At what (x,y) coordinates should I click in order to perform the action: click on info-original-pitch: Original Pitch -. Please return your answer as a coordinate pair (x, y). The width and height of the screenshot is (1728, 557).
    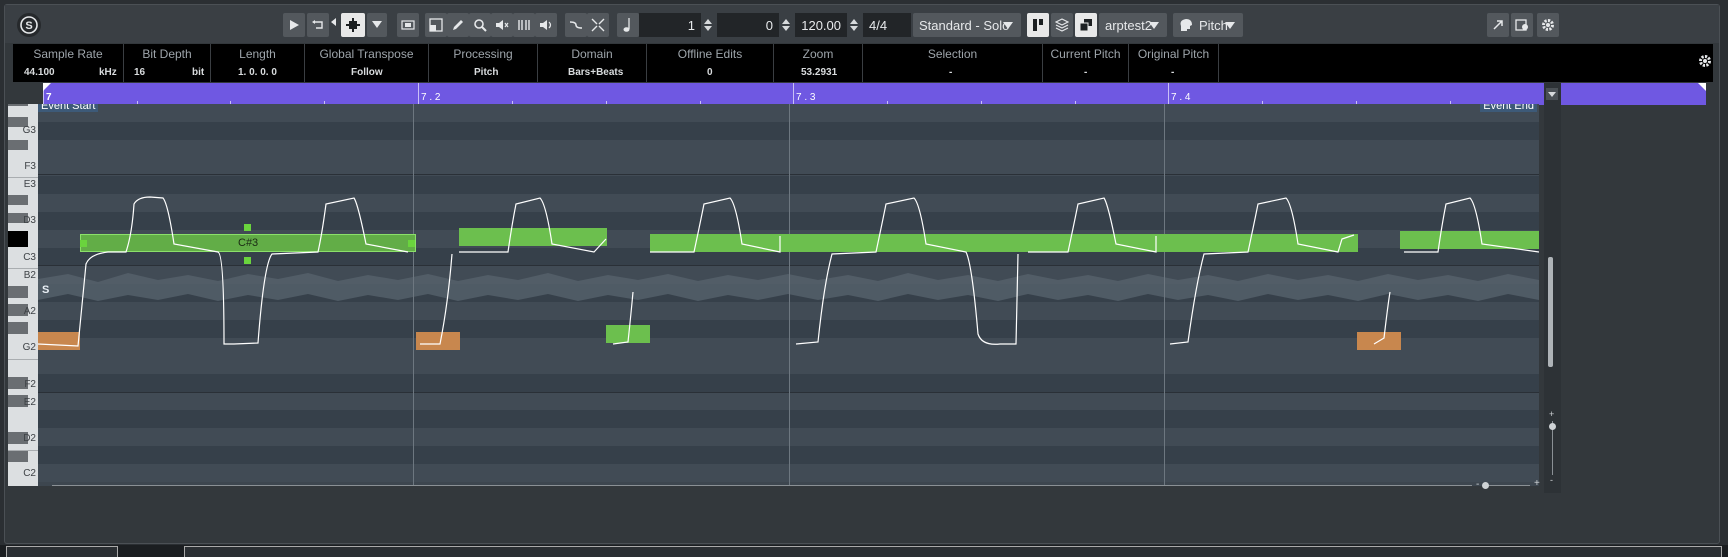
    Looking at the image, I should click on (1174, 63).